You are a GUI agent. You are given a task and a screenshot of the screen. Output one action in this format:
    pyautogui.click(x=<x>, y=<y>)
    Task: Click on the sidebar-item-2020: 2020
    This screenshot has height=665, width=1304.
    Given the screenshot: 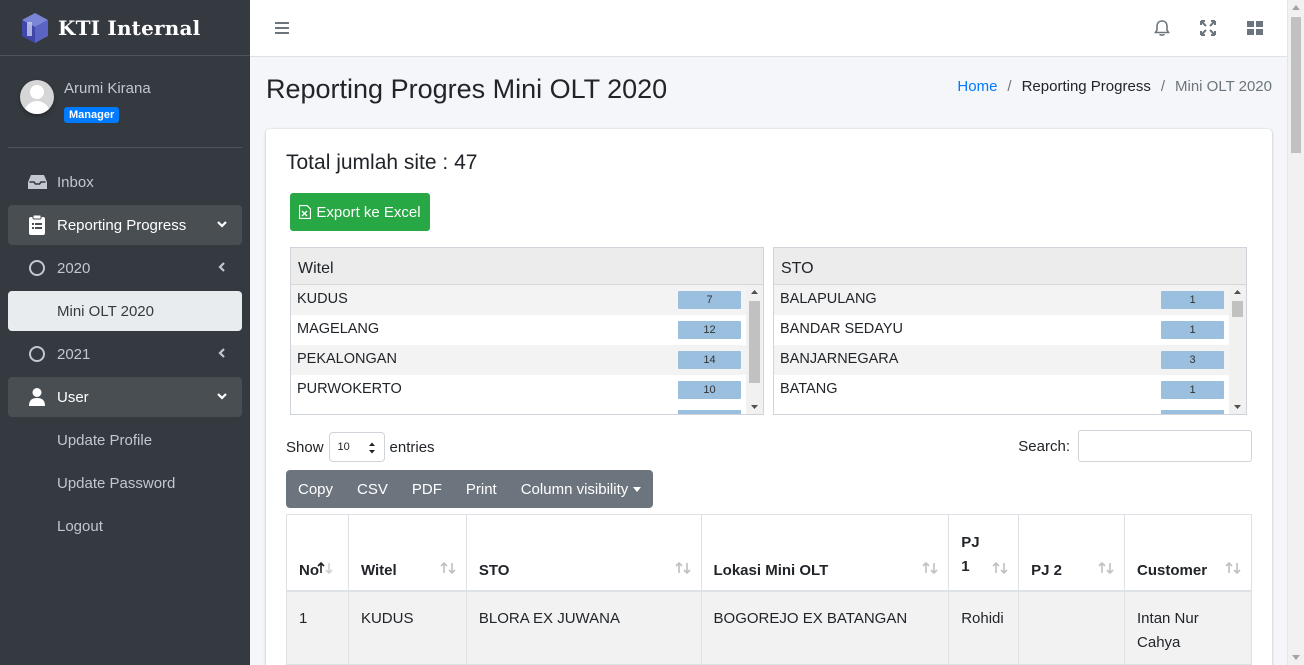 What is the action you would take?
    pyautogui.click(x=125, y=268)
    